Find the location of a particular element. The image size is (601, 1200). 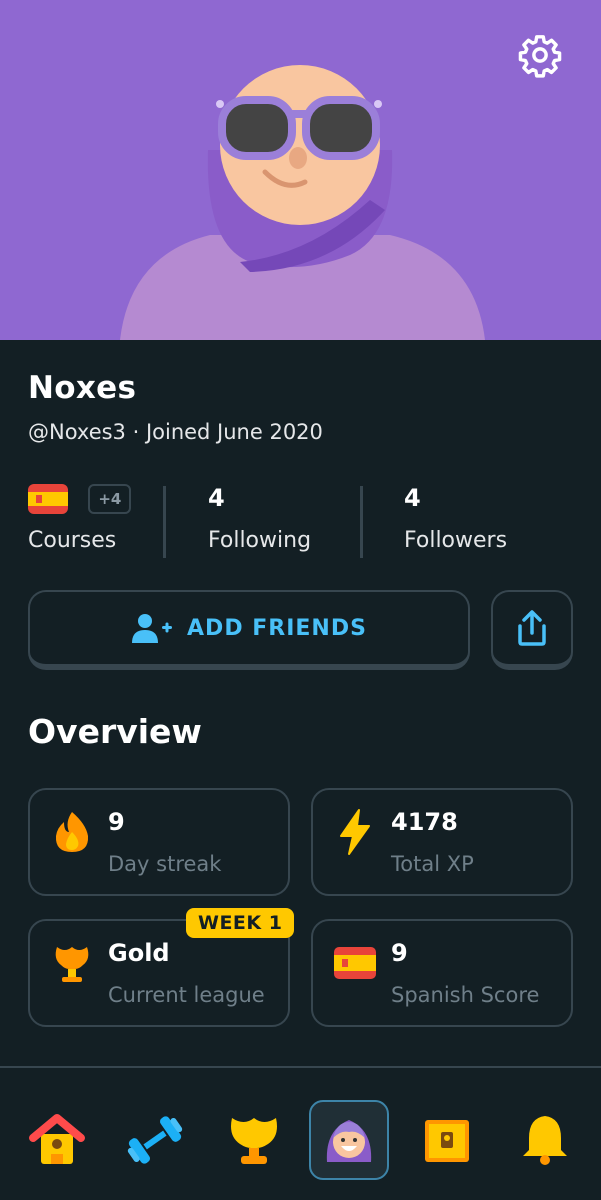

gear-icon is located at coordinates (540, 56).